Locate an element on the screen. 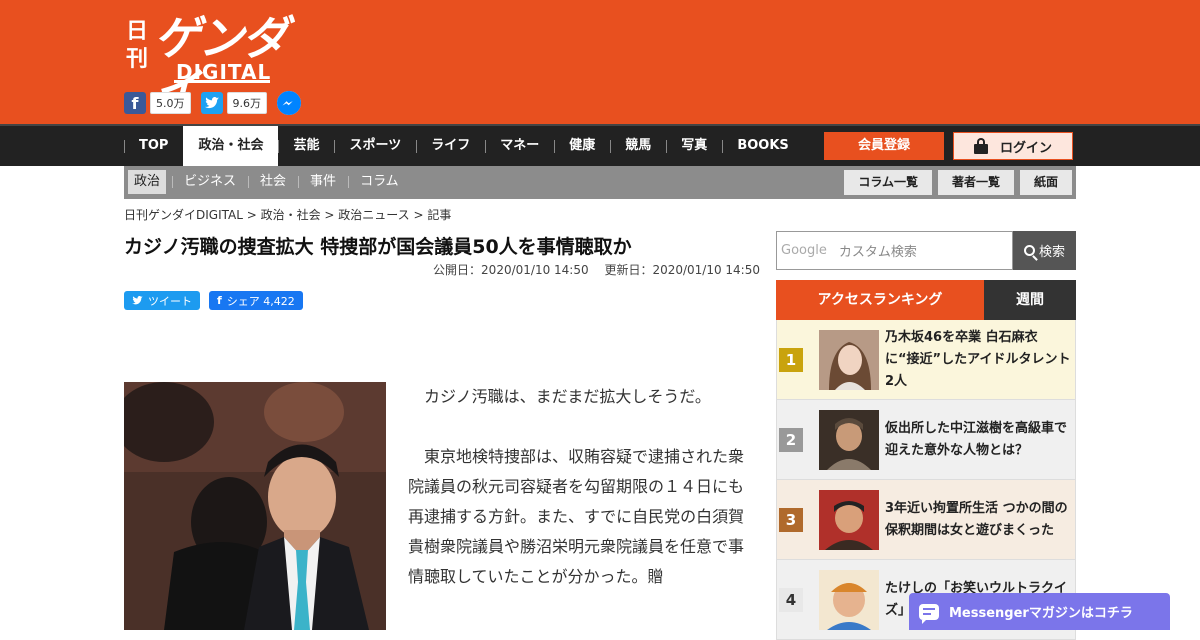 Image resolution: width=1200 pixels, height=640 pixels. nav-item-life: ライフ is located at coordinates (450, 146).